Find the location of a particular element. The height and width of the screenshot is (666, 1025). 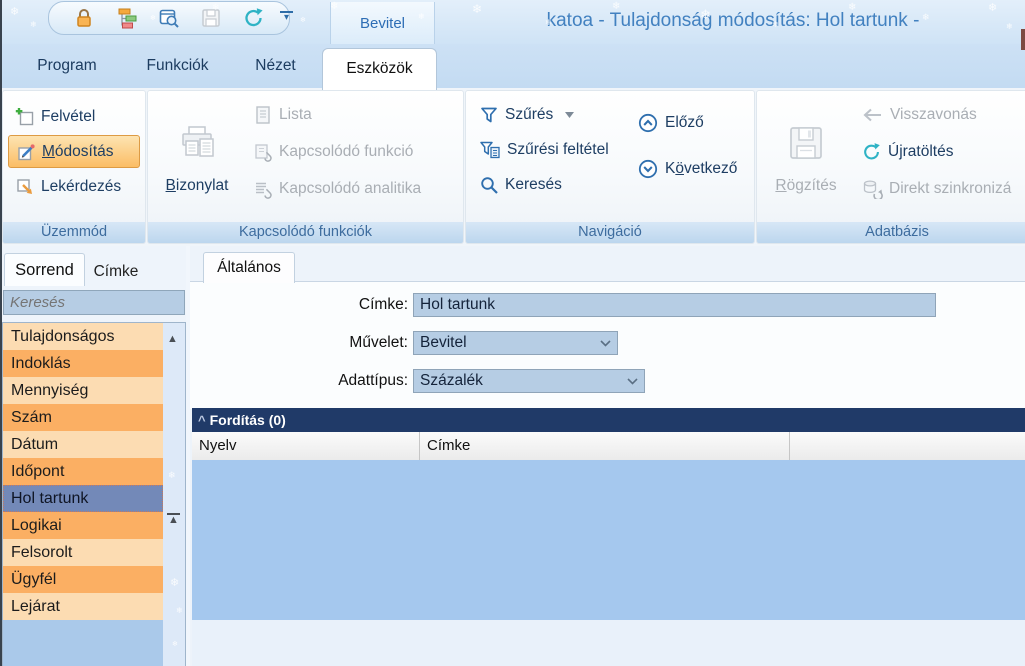

preview-window-icon is located at coordinates (169, 18).